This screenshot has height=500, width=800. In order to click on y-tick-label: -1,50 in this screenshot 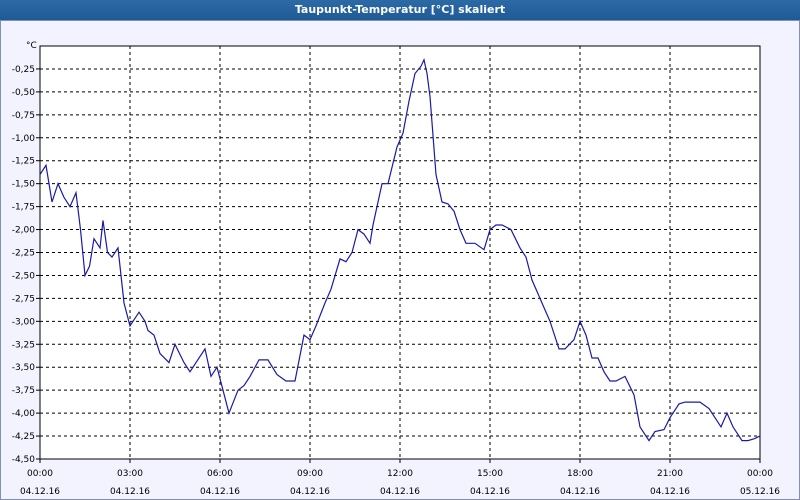, I will do `click(24, 185)`.